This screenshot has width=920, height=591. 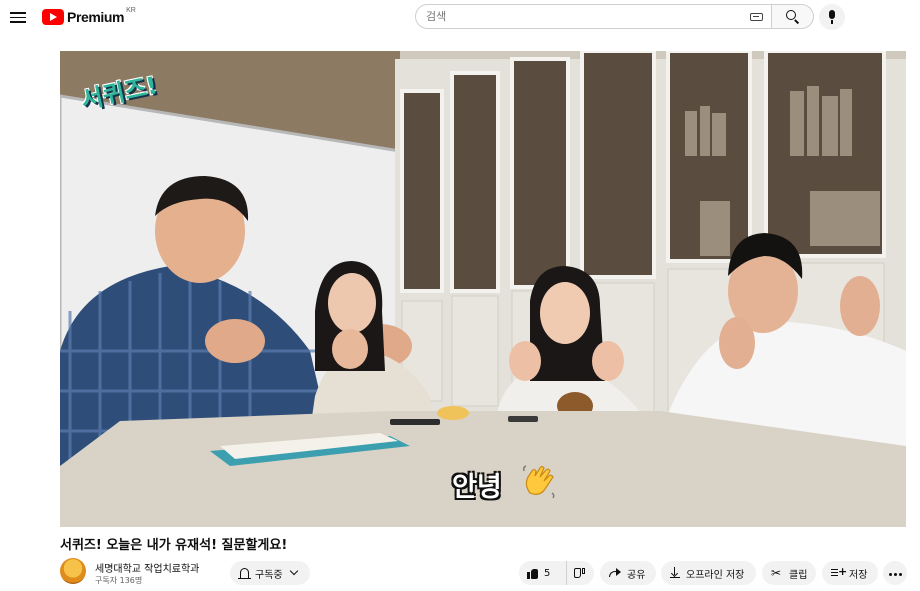 I want to click on thumb-up-icon, so click(x=532, y=573).